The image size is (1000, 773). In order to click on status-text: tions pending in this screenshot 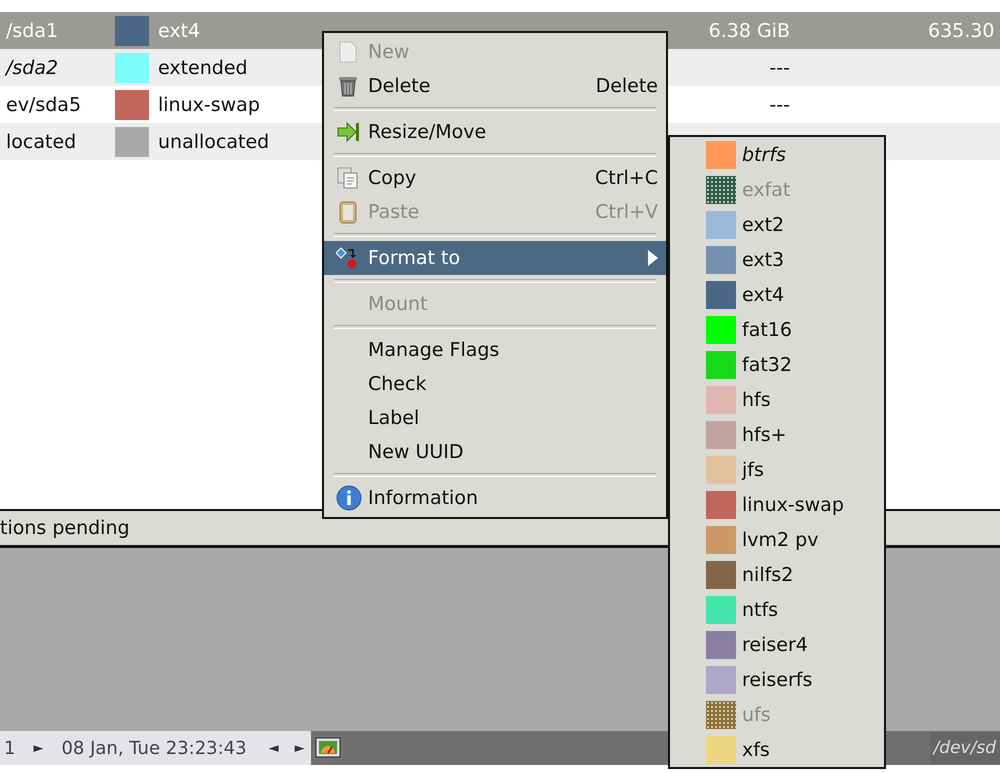, I will do `click(65, 528)`.